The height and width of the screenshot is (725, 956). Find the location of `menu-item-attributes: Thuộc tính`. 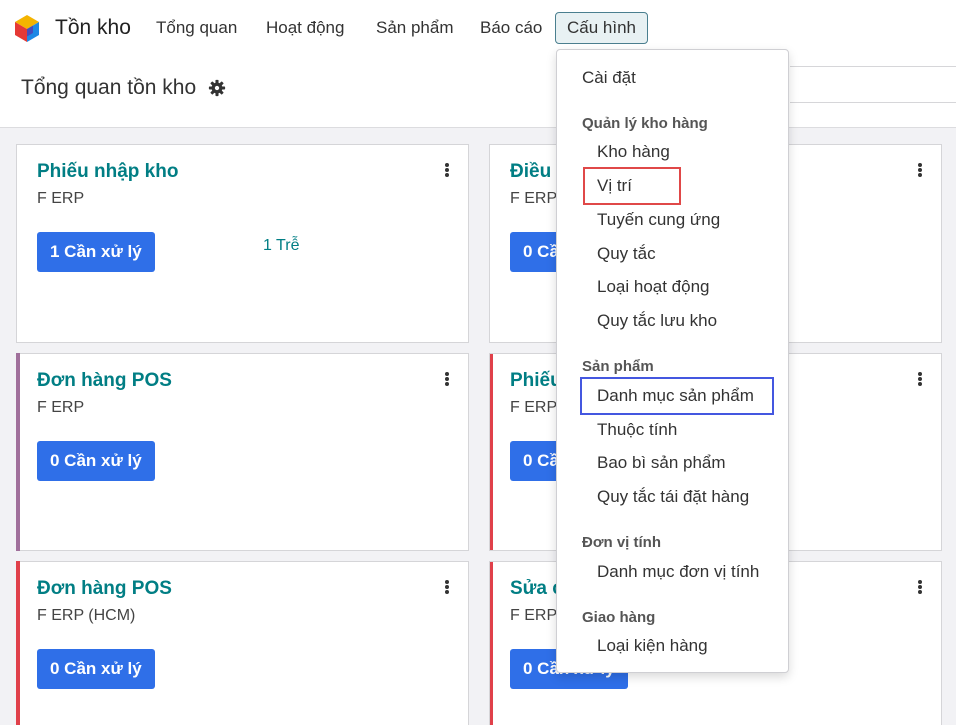

menu-item-attributes: Thuộc tính is located at coordinates (637, 430).